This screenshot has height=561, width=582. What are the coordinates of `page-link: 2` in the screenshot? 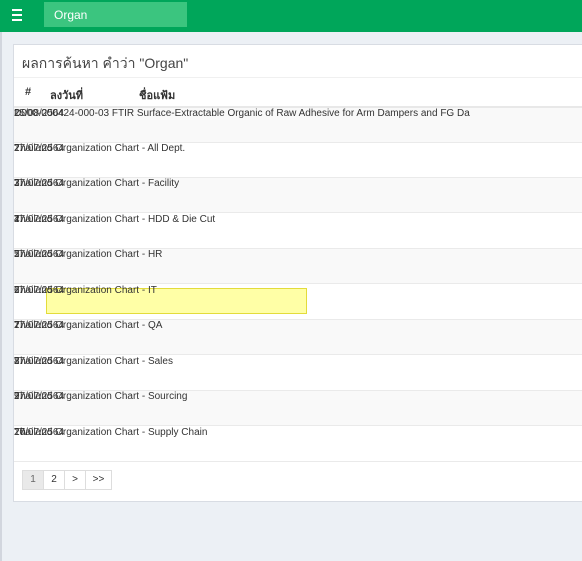 It's located at (54, 480).